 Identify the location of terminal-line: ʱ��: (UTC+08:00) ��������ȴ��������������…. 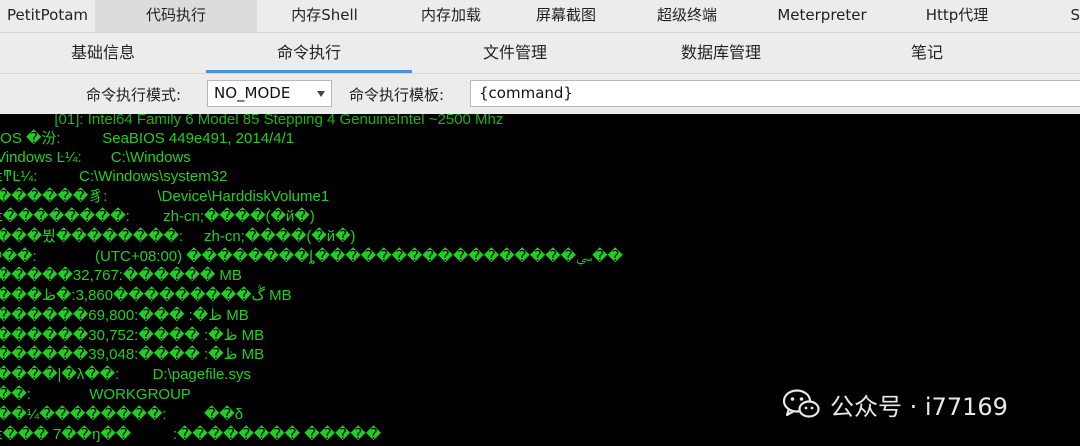
(311, 256).